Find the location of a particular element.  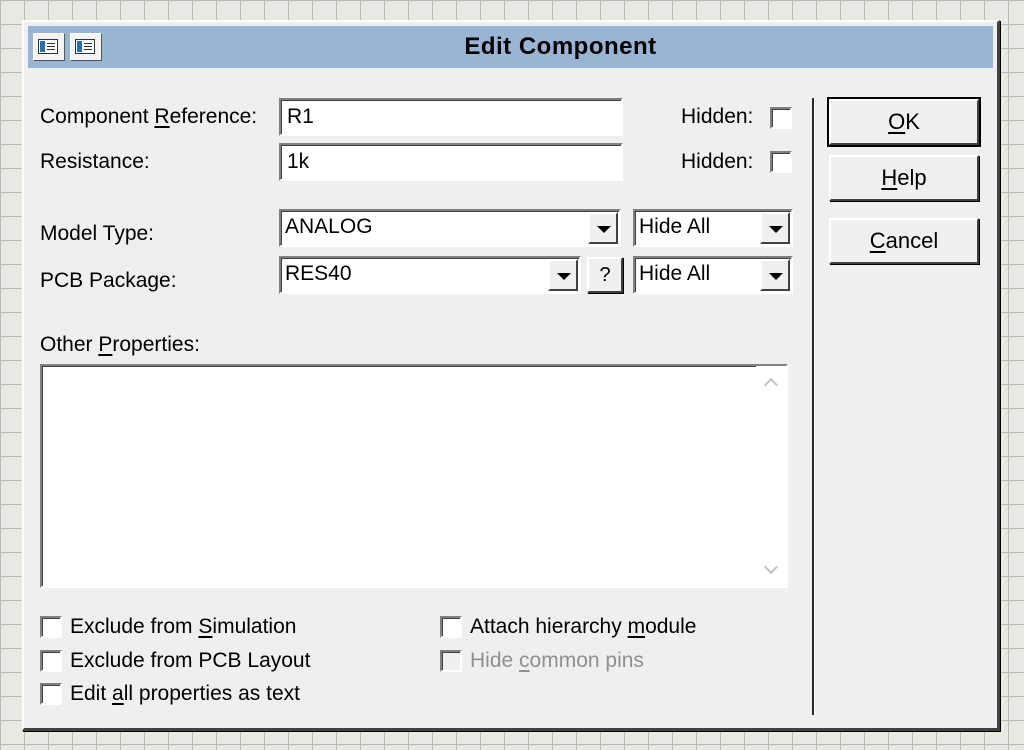

resistance-hidden-checkbox is located at coordinates (781, 162).